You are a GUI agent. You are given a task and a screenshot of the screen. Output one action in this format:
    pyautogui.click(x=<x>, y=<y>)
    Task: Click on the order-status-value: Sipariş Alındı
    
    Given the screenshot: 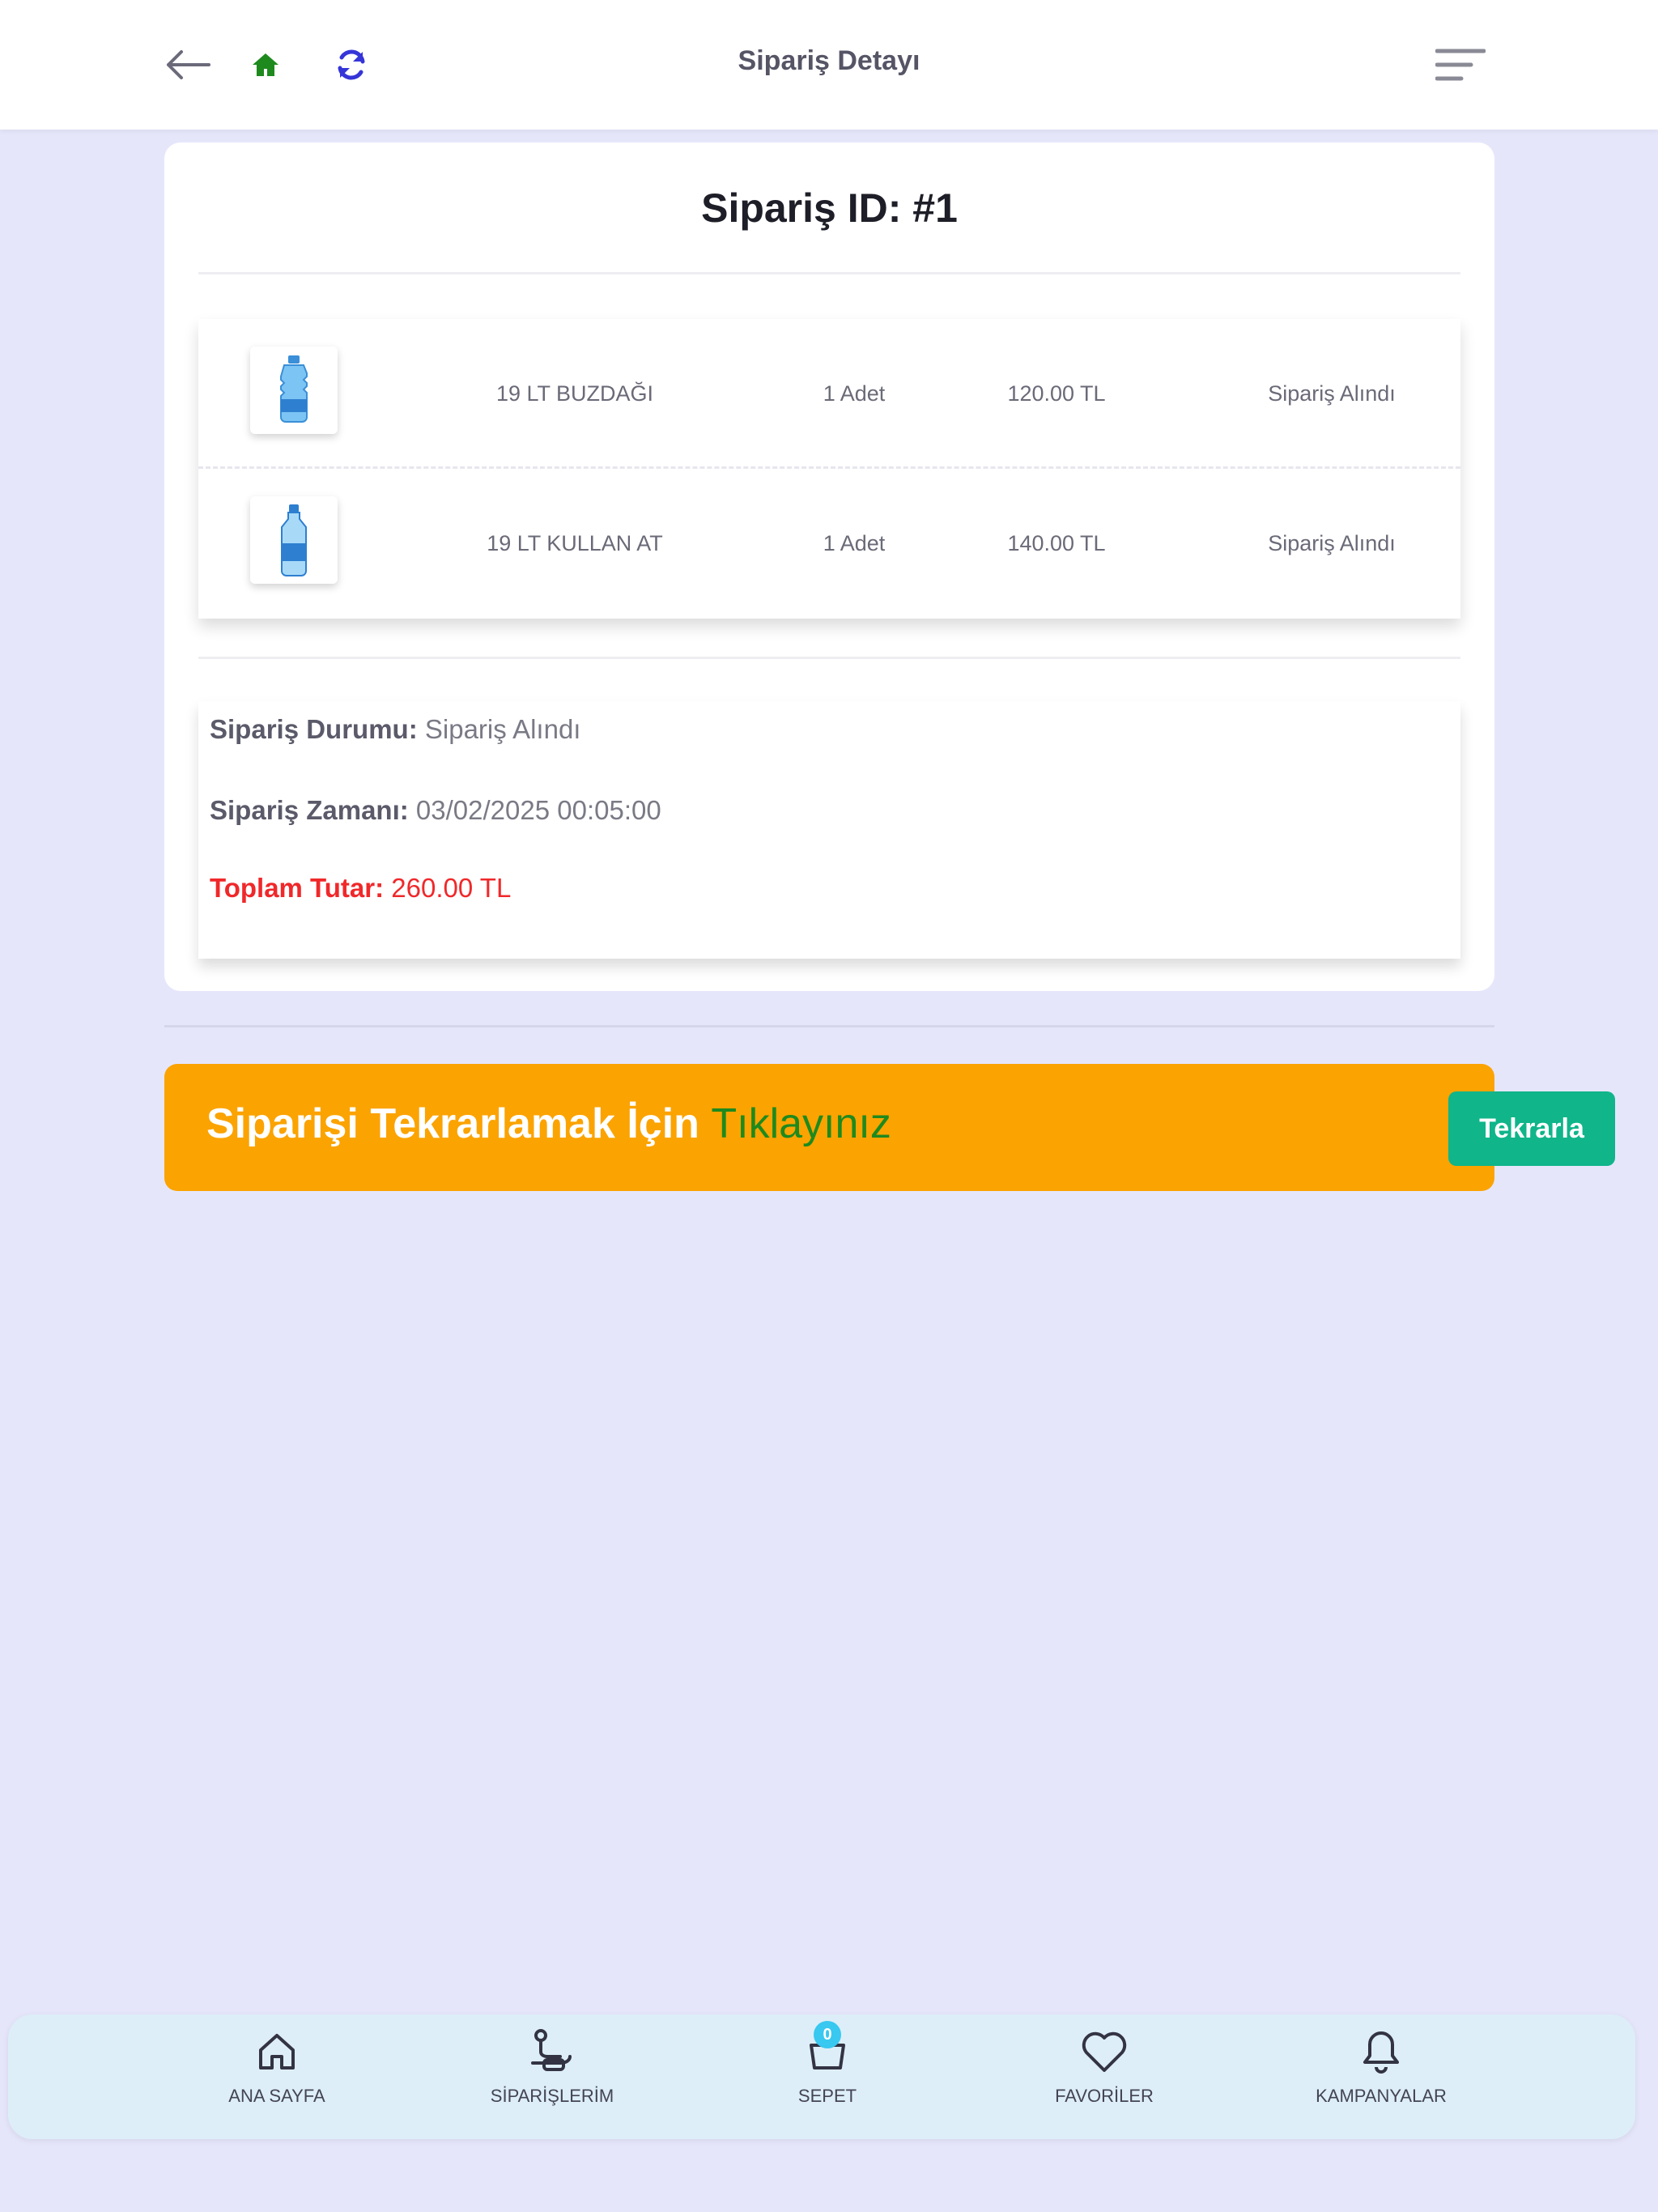 What is the action you would take?
    pyautogui.click(x=502, y=729)
    